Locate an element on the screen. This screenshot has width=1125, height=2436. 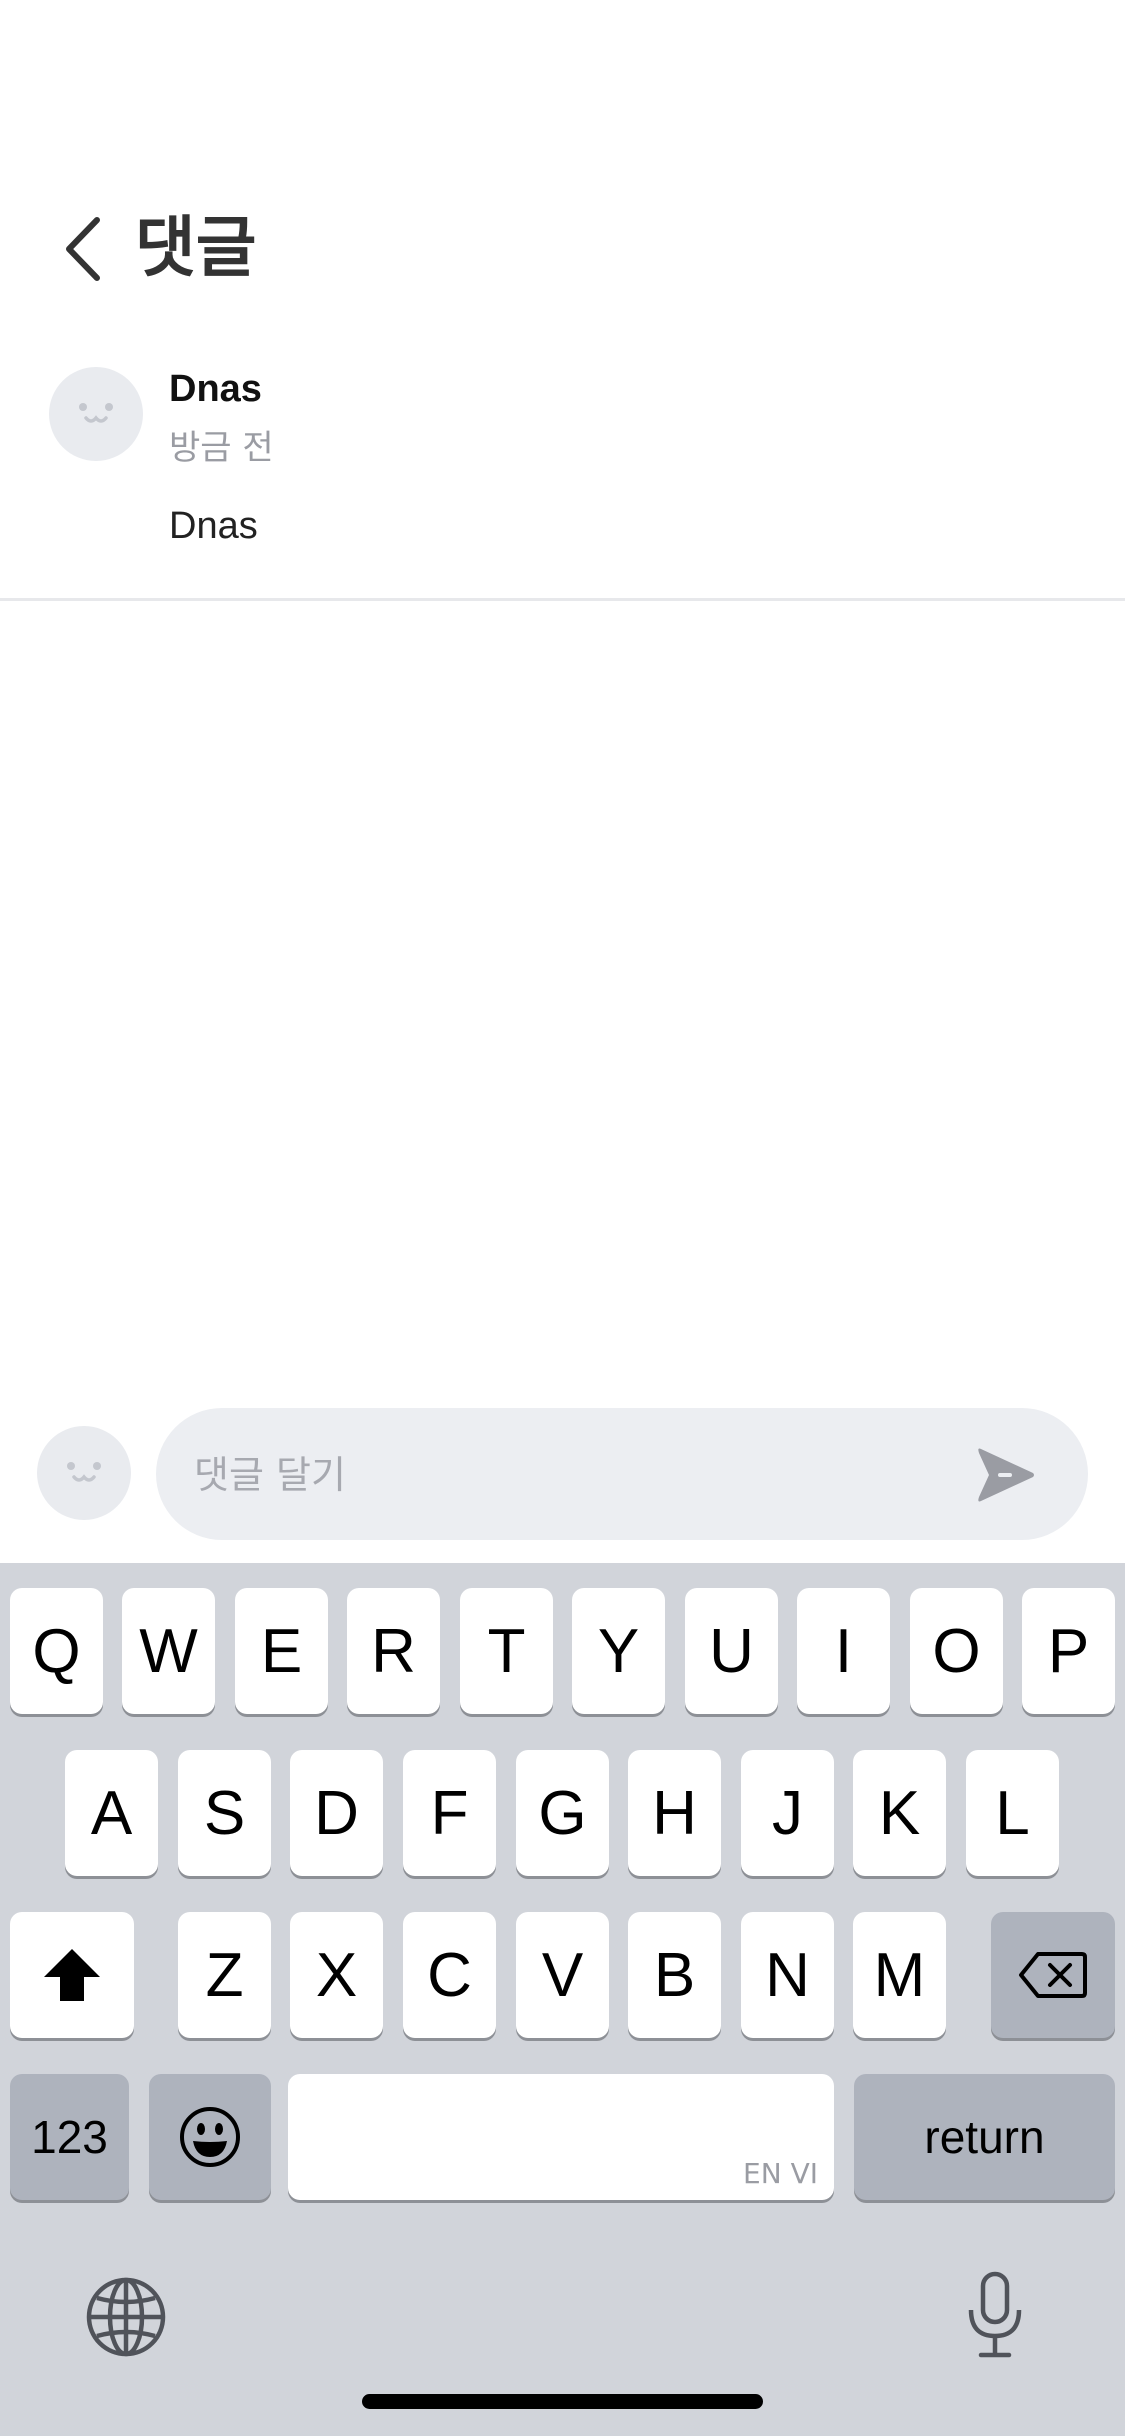
key-j: J is located at coordinates (787, 1813).